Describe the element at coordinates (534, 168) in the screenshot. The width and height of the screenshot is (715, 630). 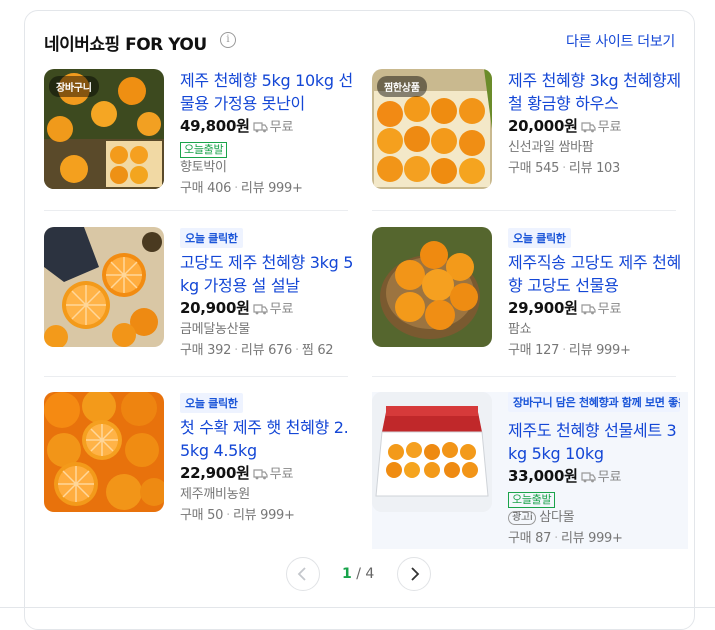
I see `purchase-count: 구매 545` at that location.